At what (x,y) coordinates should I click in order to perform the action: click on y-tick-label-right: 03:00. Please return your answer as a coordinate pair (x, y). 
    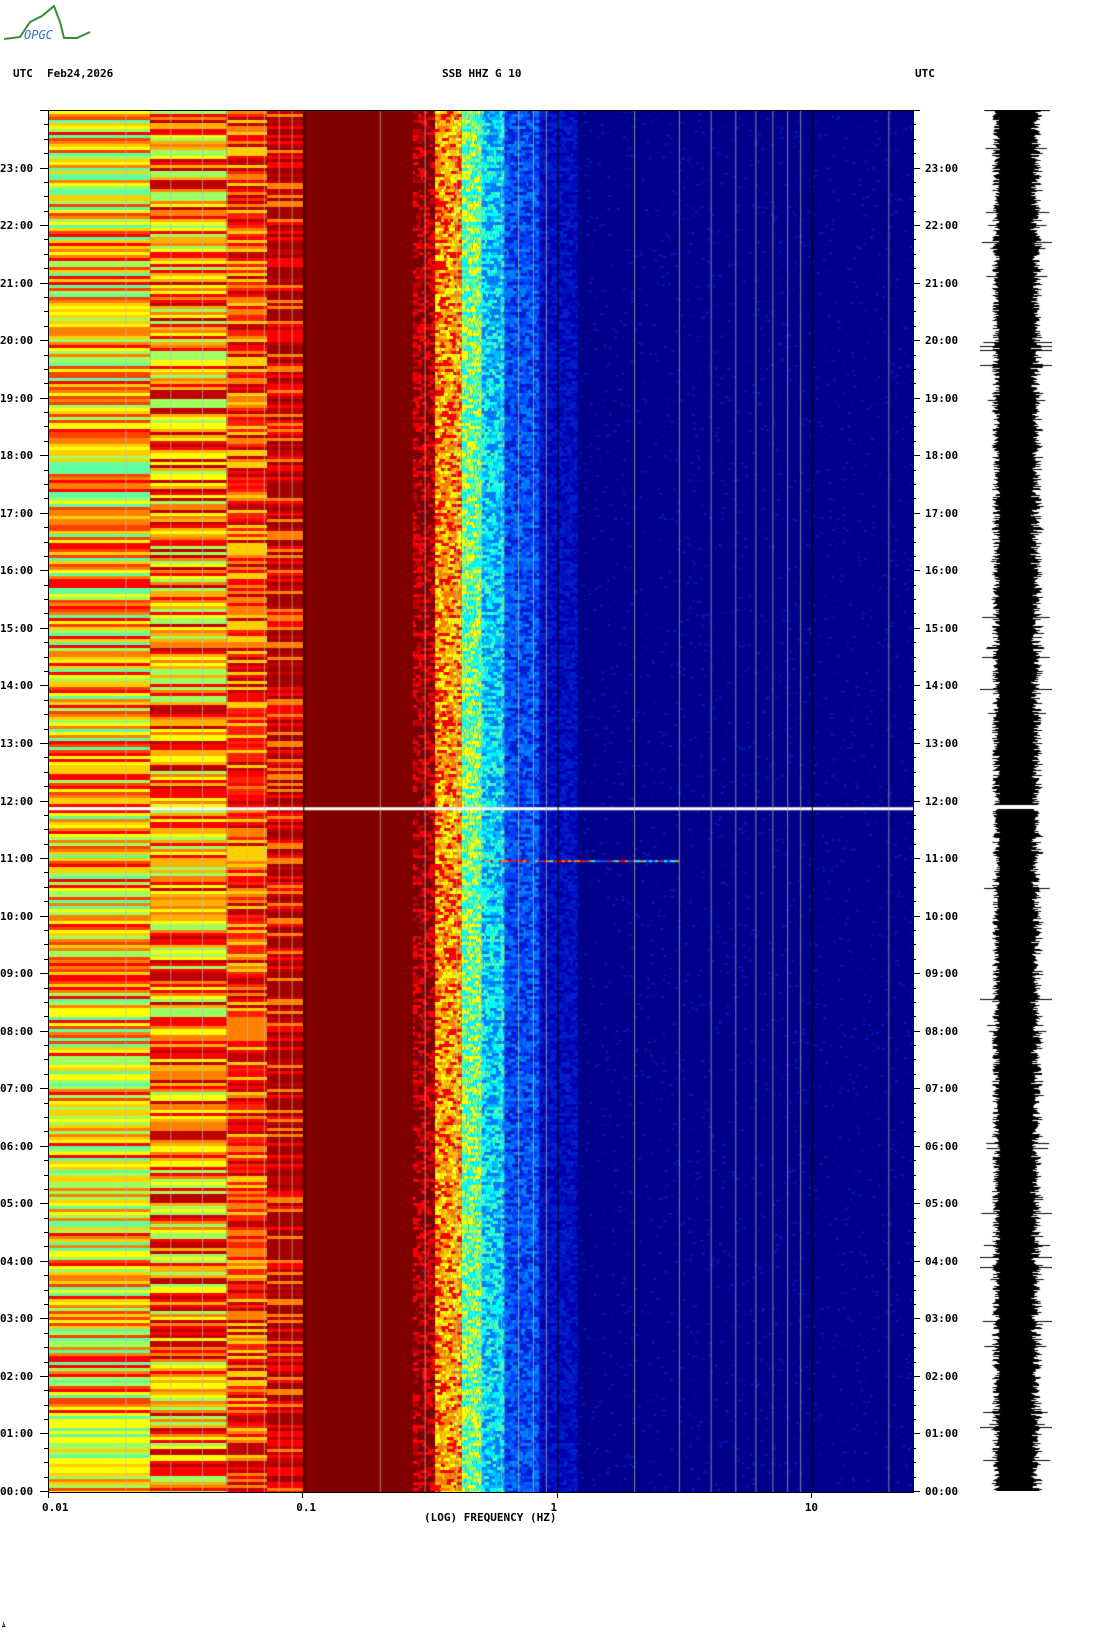
    Looking at the image, I should click on (942, 1319).